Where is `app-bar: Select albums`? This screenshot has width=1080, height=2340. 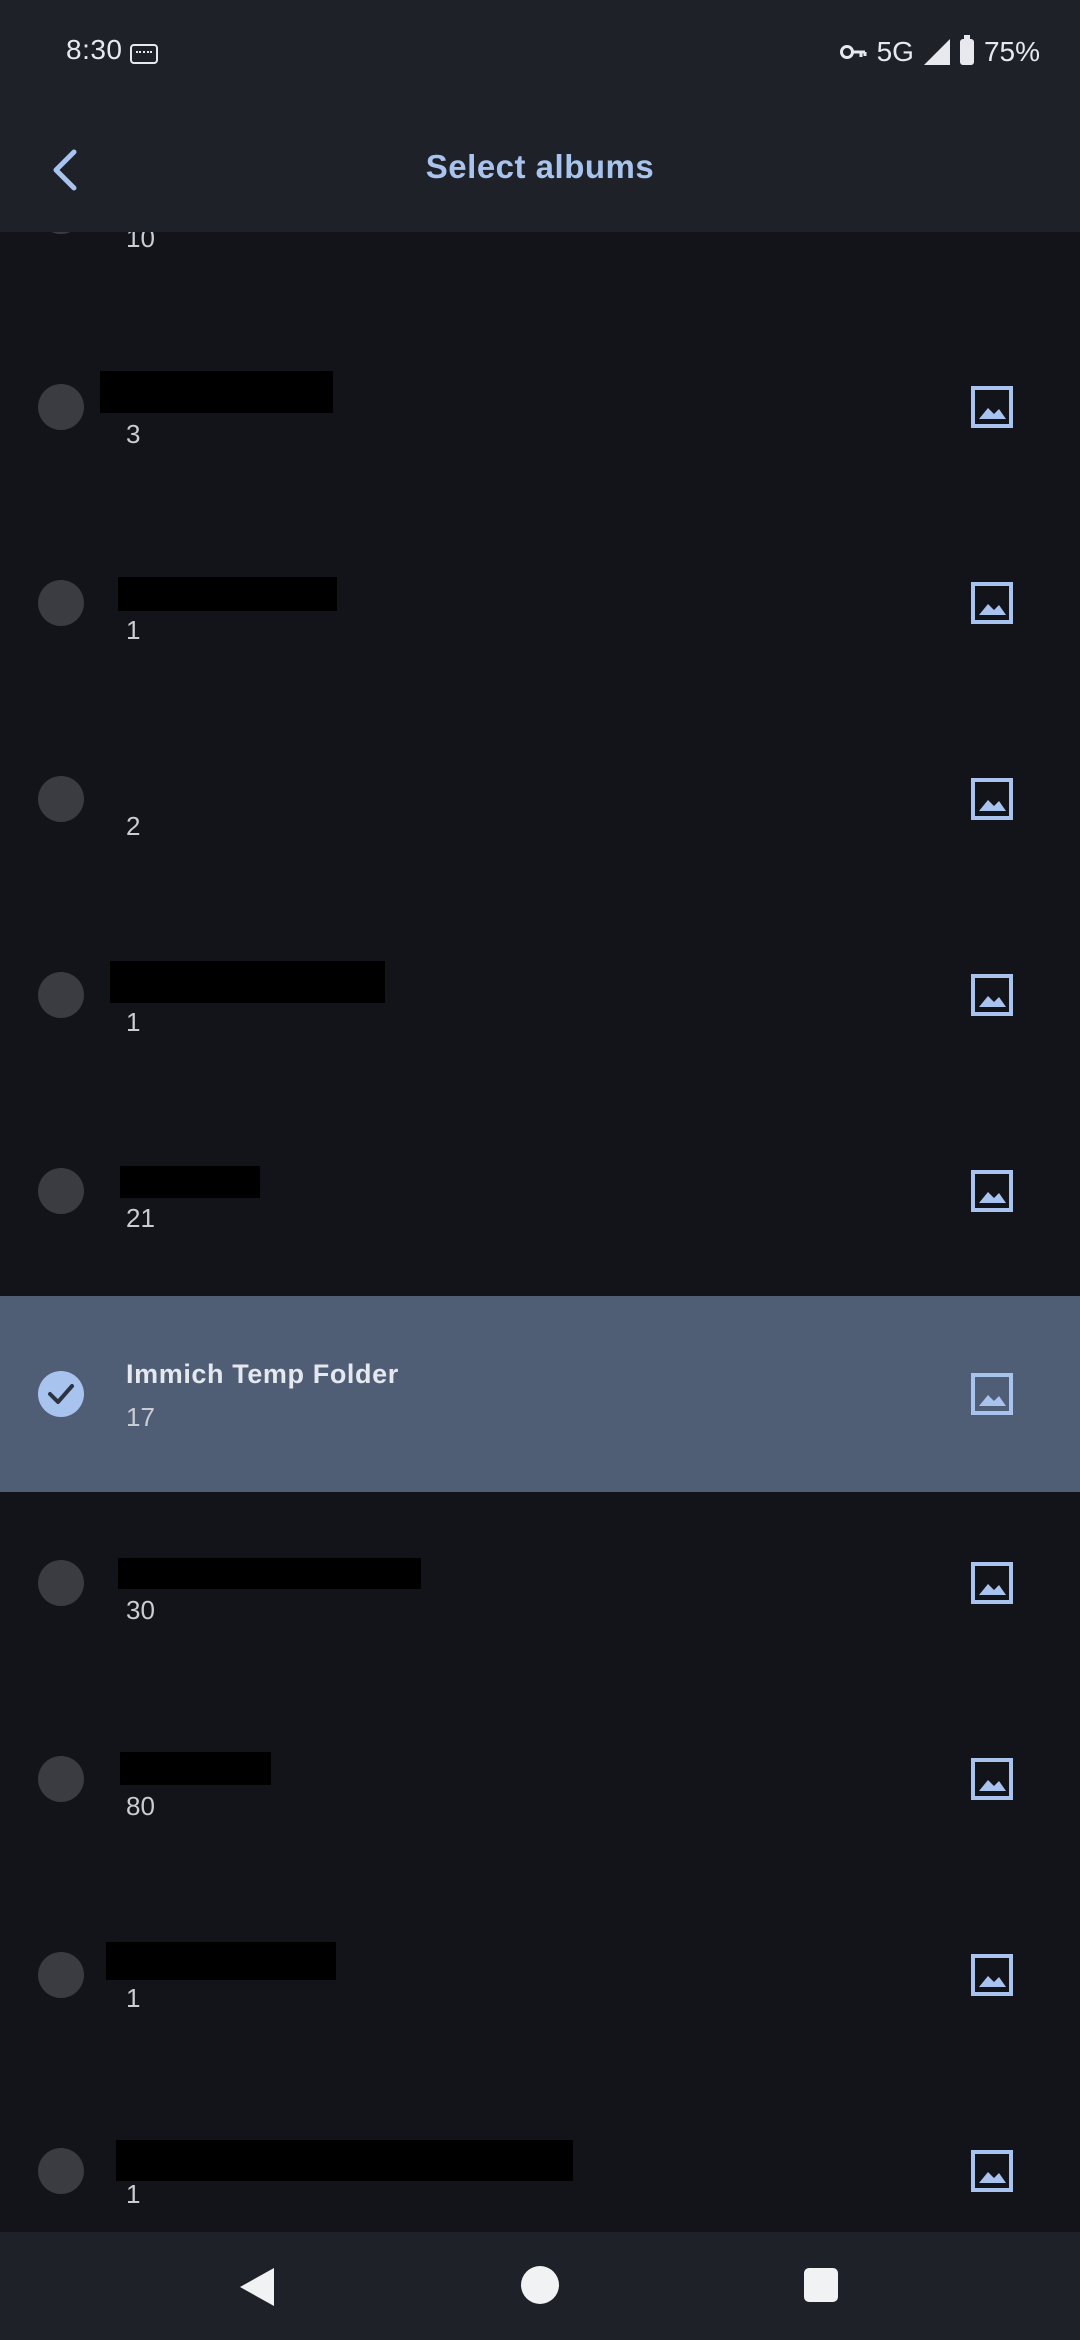 app-bar: Select albums is located at coordinates (540, 170).